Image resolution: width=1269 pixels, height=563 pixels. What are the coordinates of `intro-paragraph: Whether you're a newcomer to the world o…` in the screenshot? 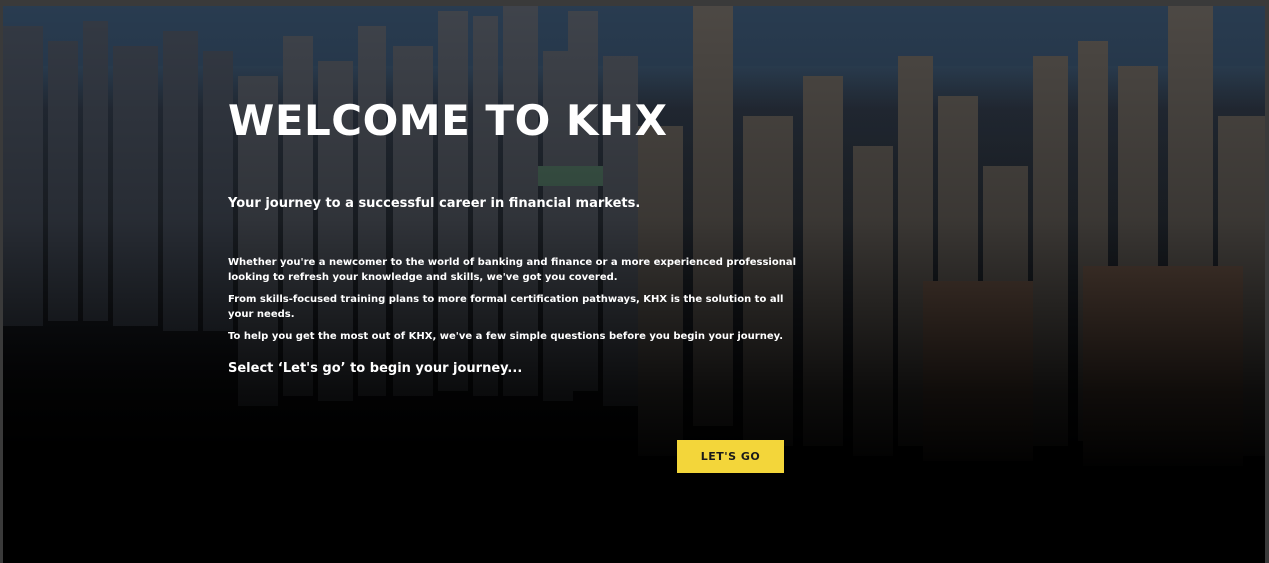 It's located at (512, 270).